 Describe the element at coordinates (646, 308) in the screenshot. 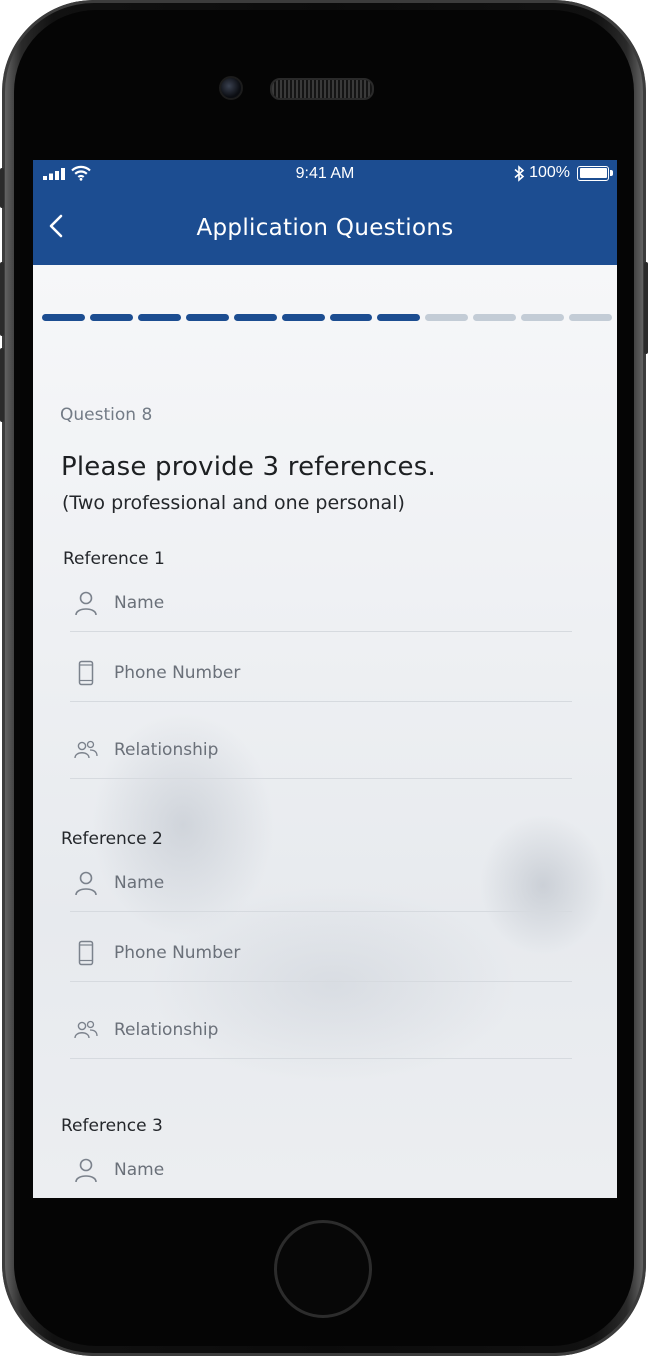

I see `power-button` at that location.